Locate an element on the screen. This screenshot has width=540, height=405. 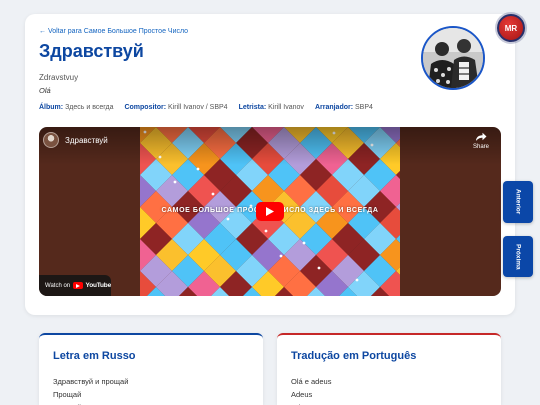
meta-composer-label: Compositor: is located at coordinates (145, 107).